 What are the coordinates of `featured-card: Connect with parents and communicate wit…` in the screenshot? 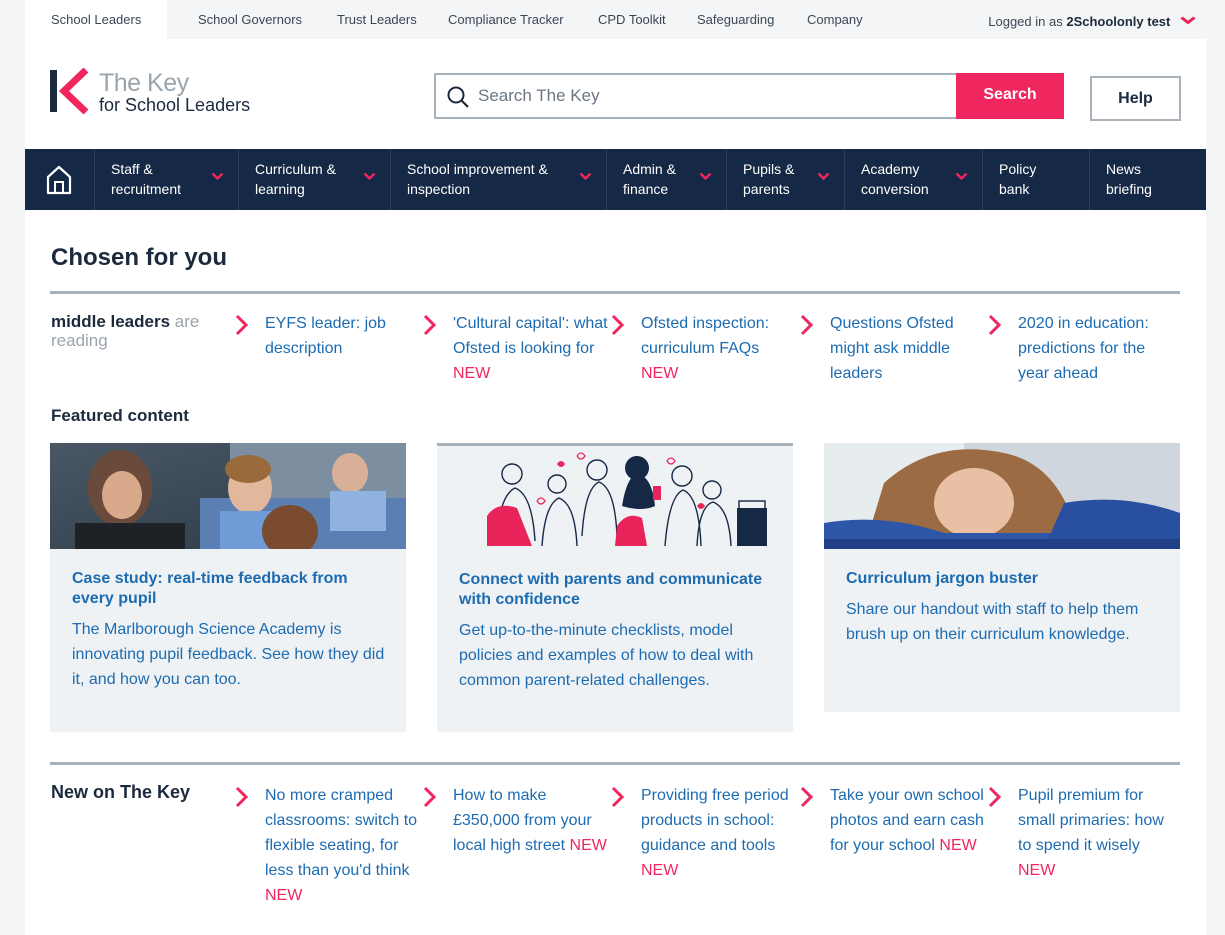 It's located at (615, 587).